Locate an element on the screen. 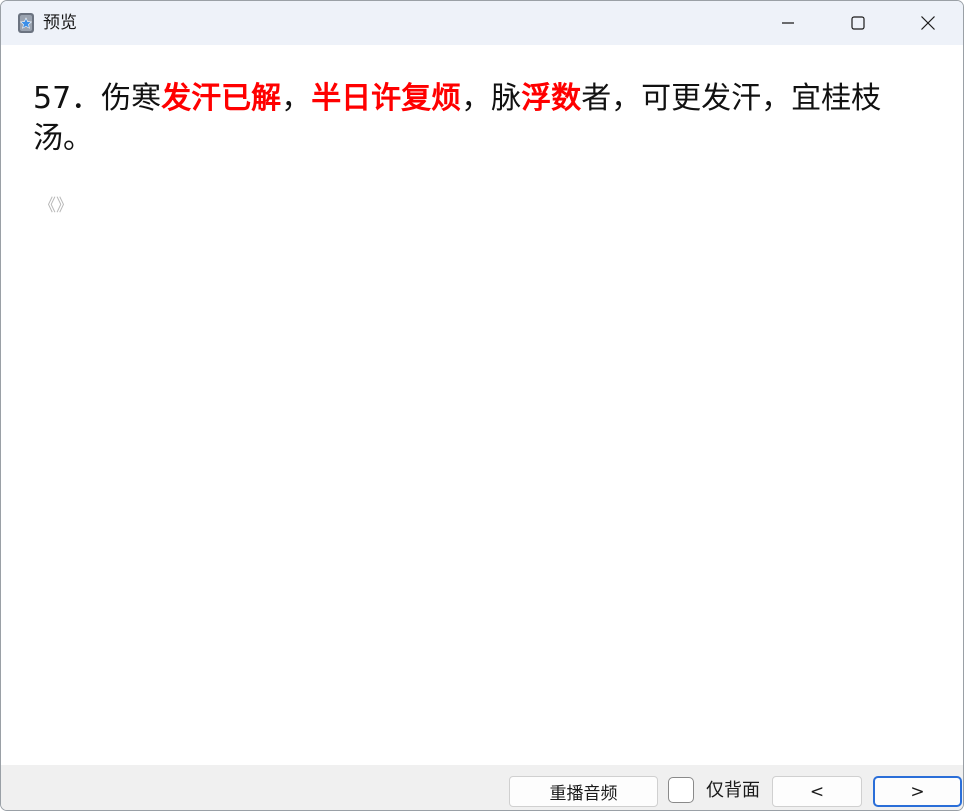 This screenshot has height=811, width=964. minimize-button is located at coordinates (788, 23).